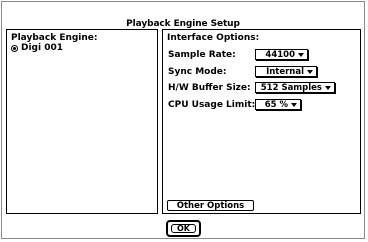  What do you see at coordinates (210, 205) in the screenshot?
I see `other-options-button: Other Options` at bounding box center [210, 205].